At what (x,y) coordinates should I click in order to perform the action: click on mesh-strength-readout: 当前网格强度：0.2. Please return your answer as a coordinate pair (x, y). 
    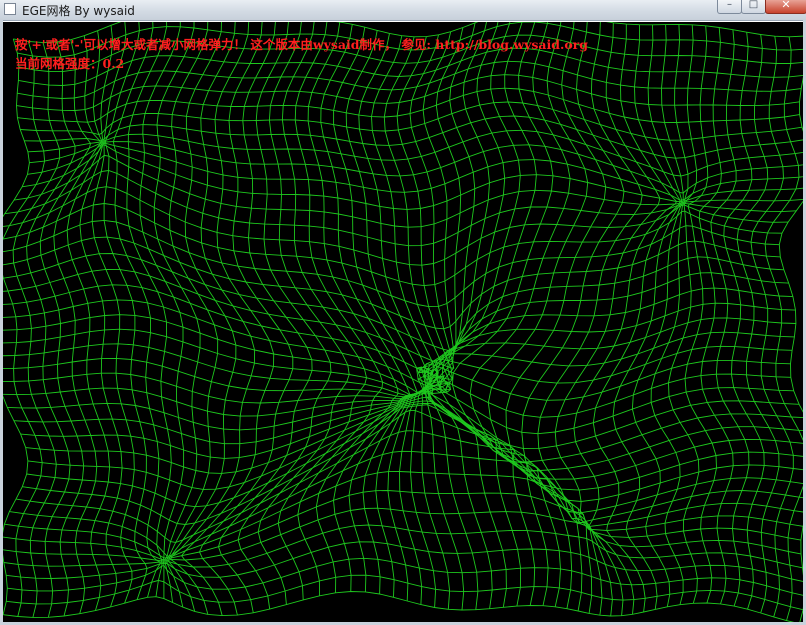
    Looking at the image, I should click on (70, 63).